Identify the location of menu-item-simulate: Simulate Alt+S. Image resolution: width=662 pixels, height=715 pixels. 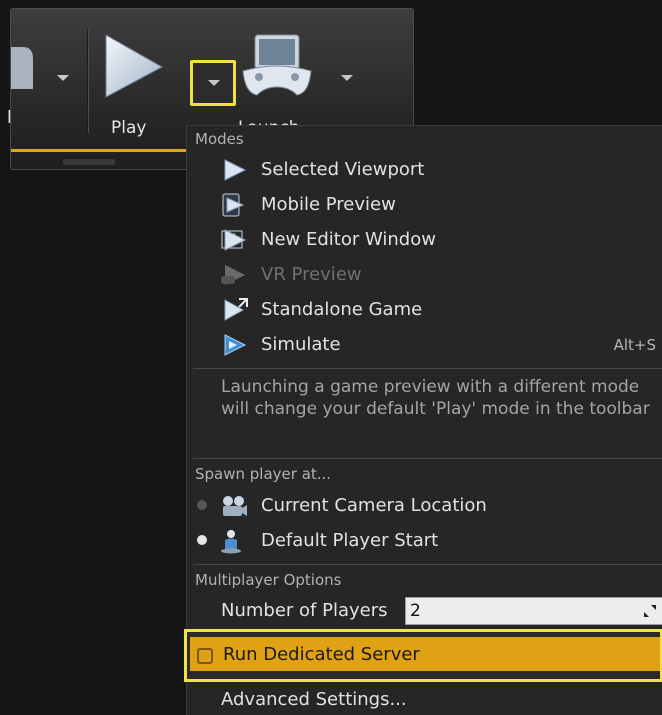
(424, 343).